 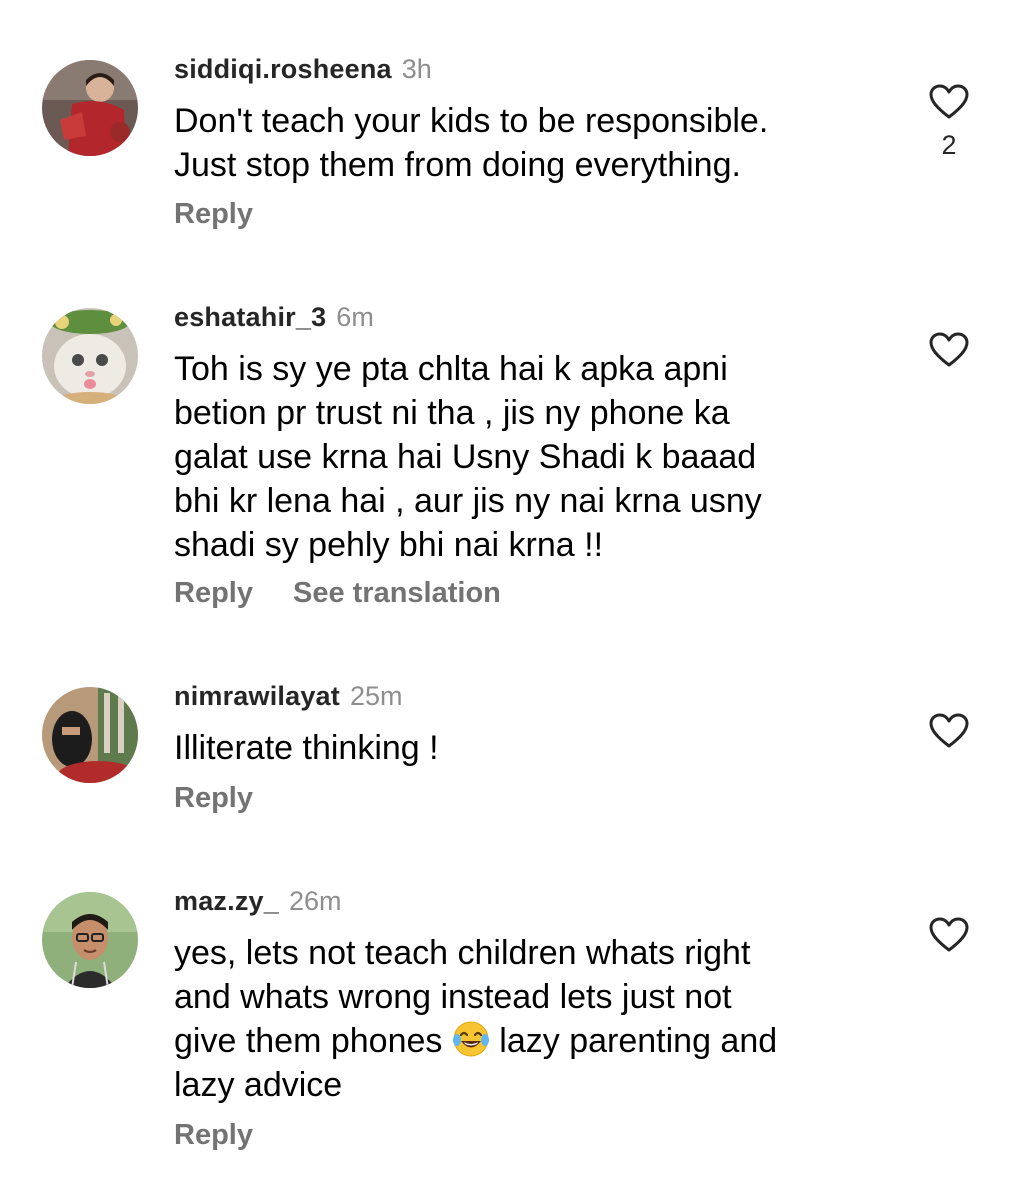 I want to click on timestamp: 25m, so click(x=376, y=696).